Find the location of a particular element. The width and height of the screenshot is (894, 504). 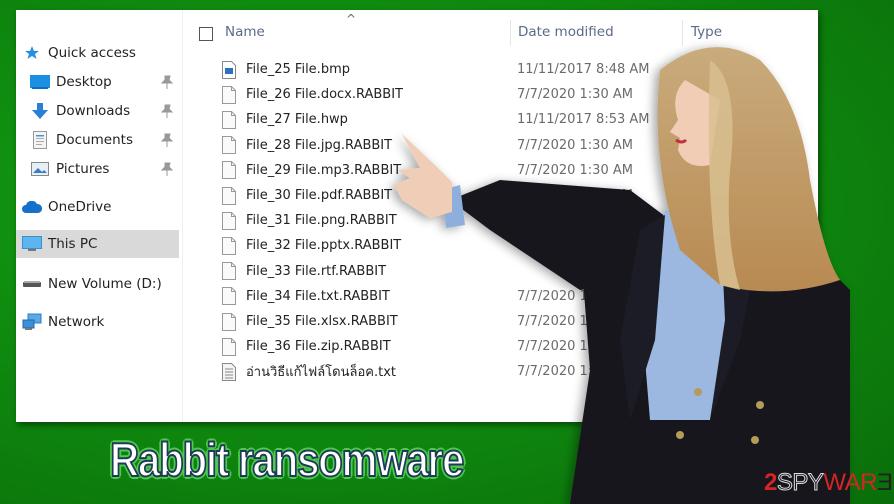

select-all-checkbox is located at coordinates (206, 34).